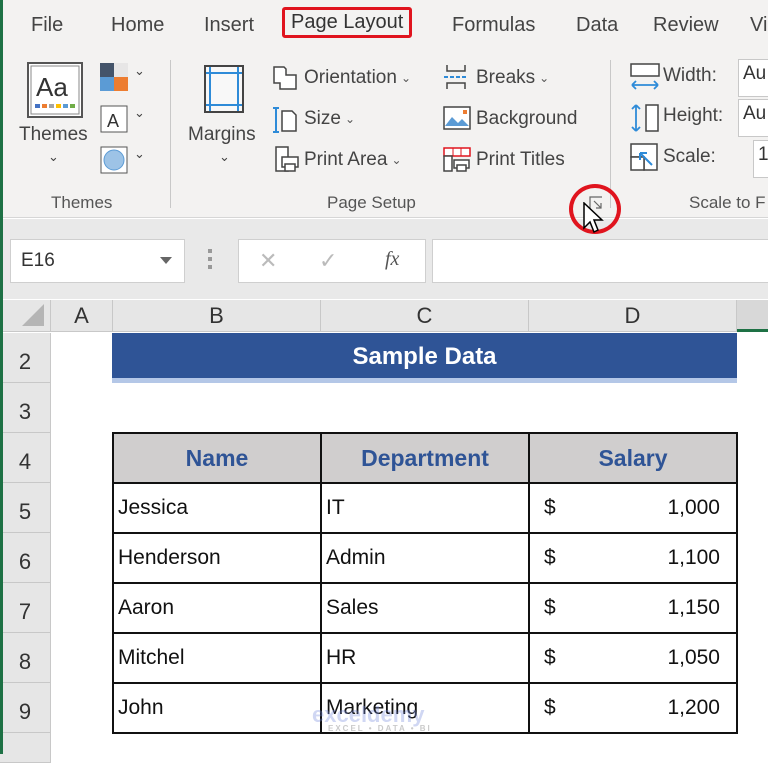  Describe the element at coordinates (217, 708) in the screenshot. I see `cell-name: John` at that location.